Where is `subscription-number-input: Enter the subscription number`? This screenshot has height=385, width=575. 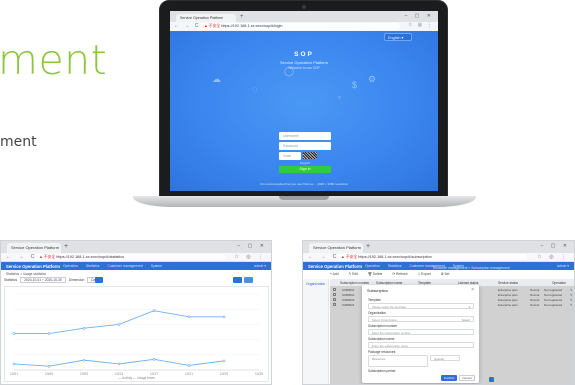 subscription-number-input: Enter the subscription number is located at coordinates (421, 332).